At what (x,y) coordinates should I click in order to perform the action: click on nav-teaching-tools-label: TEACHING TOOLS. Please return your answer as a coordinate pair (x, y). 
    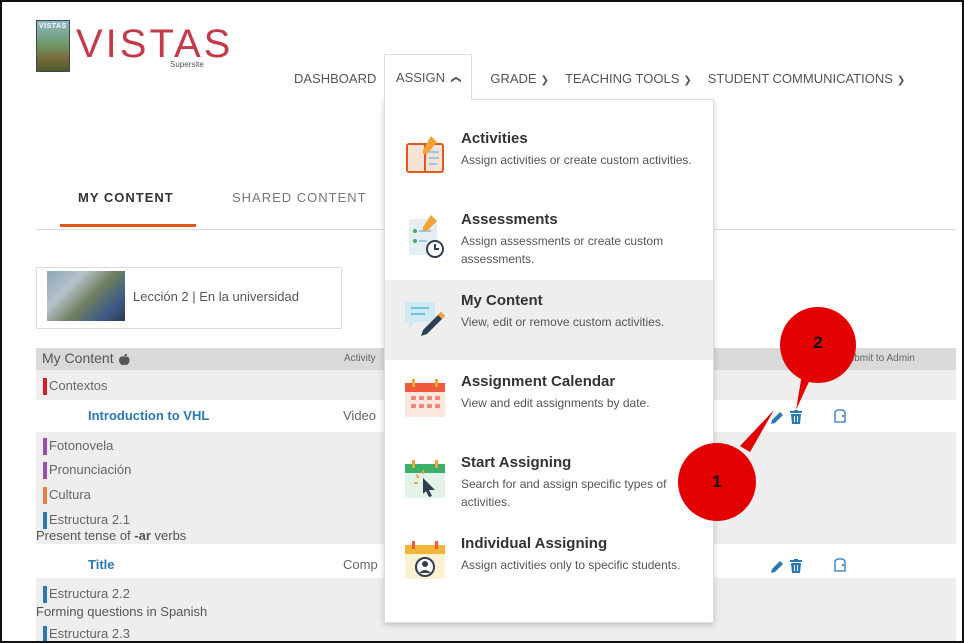
    Looking at the image, I should click on (622, 78).